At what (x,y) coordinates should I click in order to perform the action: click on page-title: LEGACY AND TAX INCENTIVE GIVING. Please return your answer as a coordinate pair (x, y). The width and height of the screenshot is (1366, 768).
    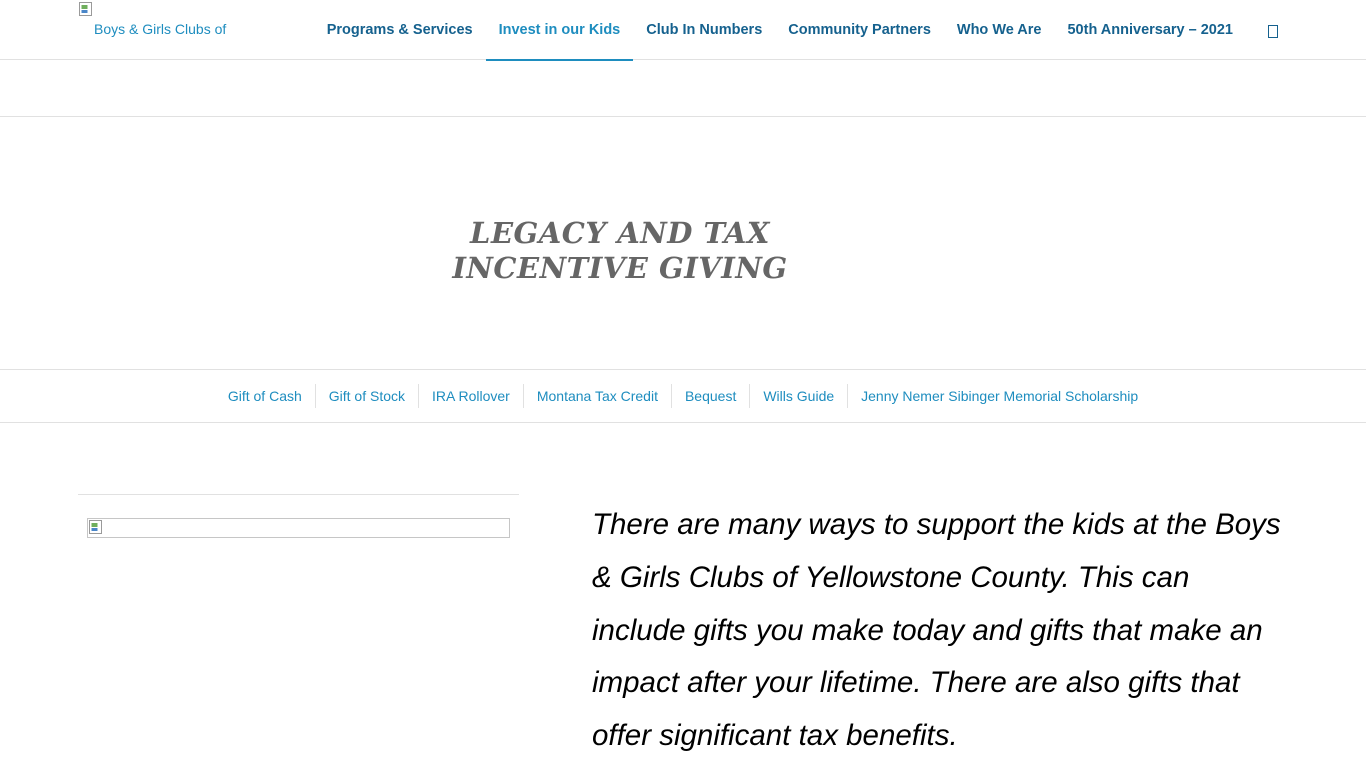
    Looking at the image, I should click on (620, 251).